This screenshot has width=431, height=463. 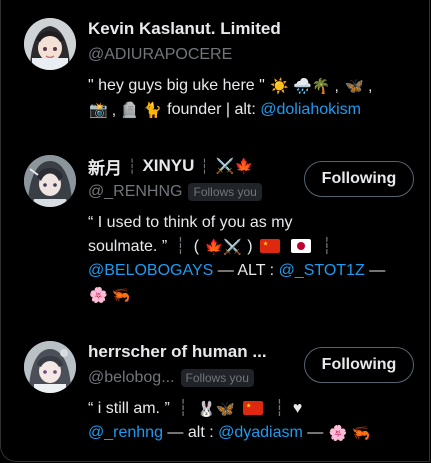 What do you see at coordinates (359, 86) in the screenshot?
I see `butterfly-emoji-icon: 🦋 ,` at bounding box center [359, 86].